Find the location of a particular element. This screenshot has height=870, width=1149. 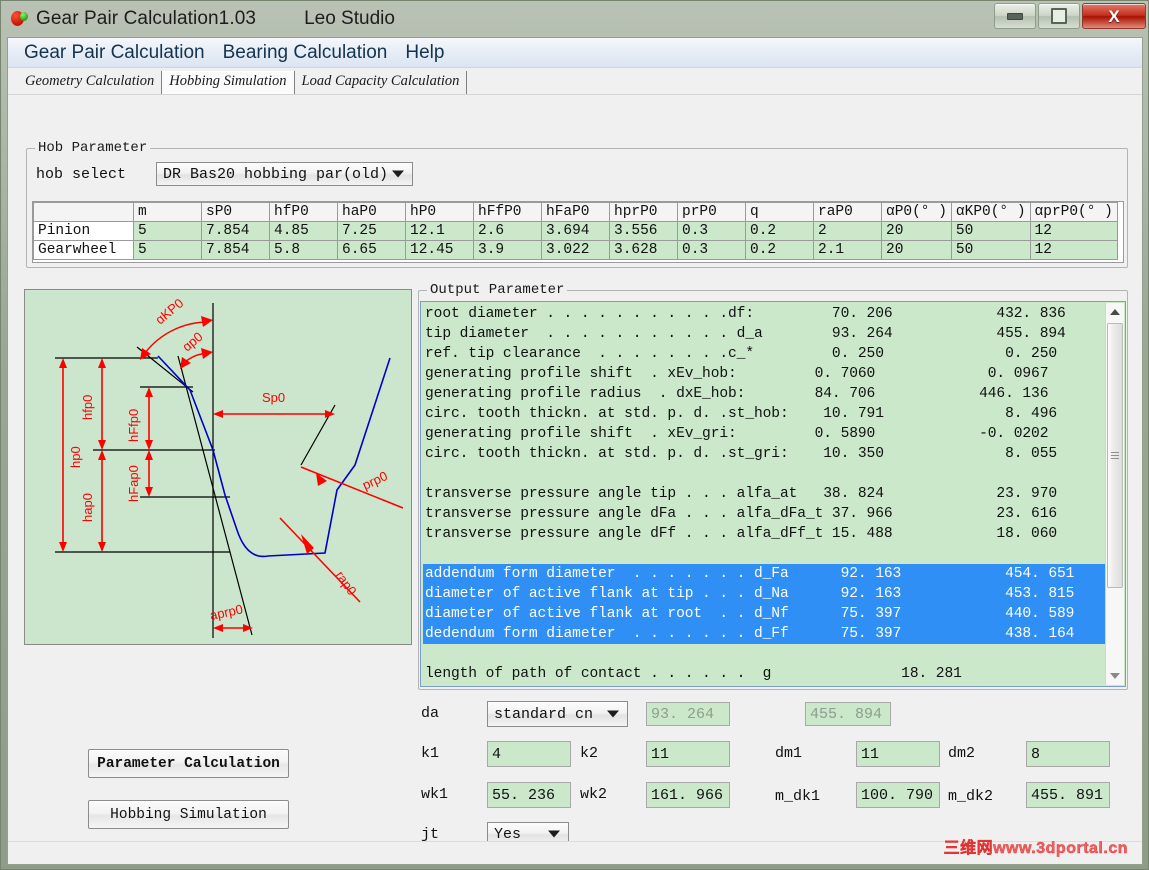

triangle-up-icon is located at coordinates (1115, 312).